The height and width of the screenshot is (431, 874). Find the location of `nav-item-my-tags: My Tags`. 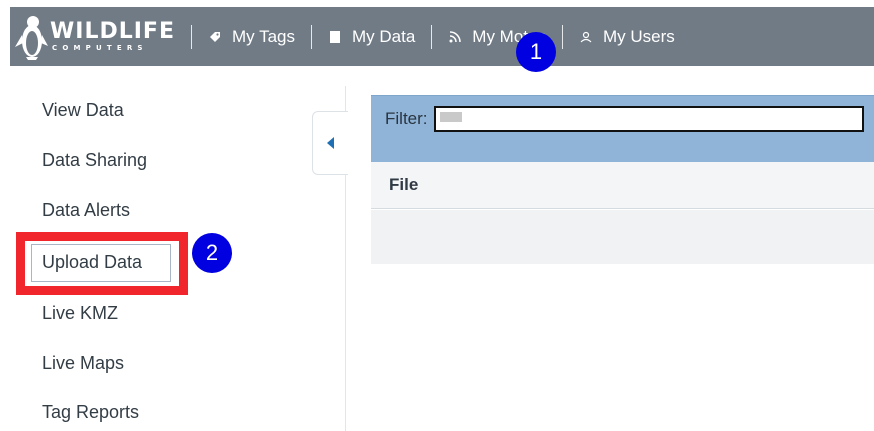

nav-item-my-tags: My Tags is located at coordinates (251, 36).